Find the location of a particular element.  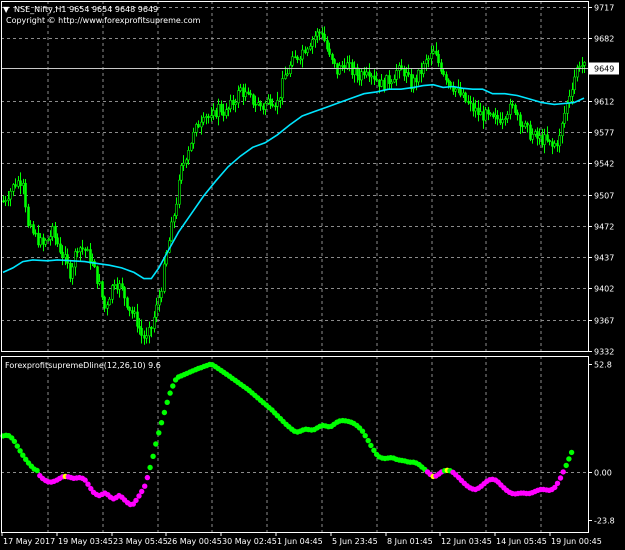

x-tick-label: 19 Jun 00:45 is located at coordinates (576, 541).